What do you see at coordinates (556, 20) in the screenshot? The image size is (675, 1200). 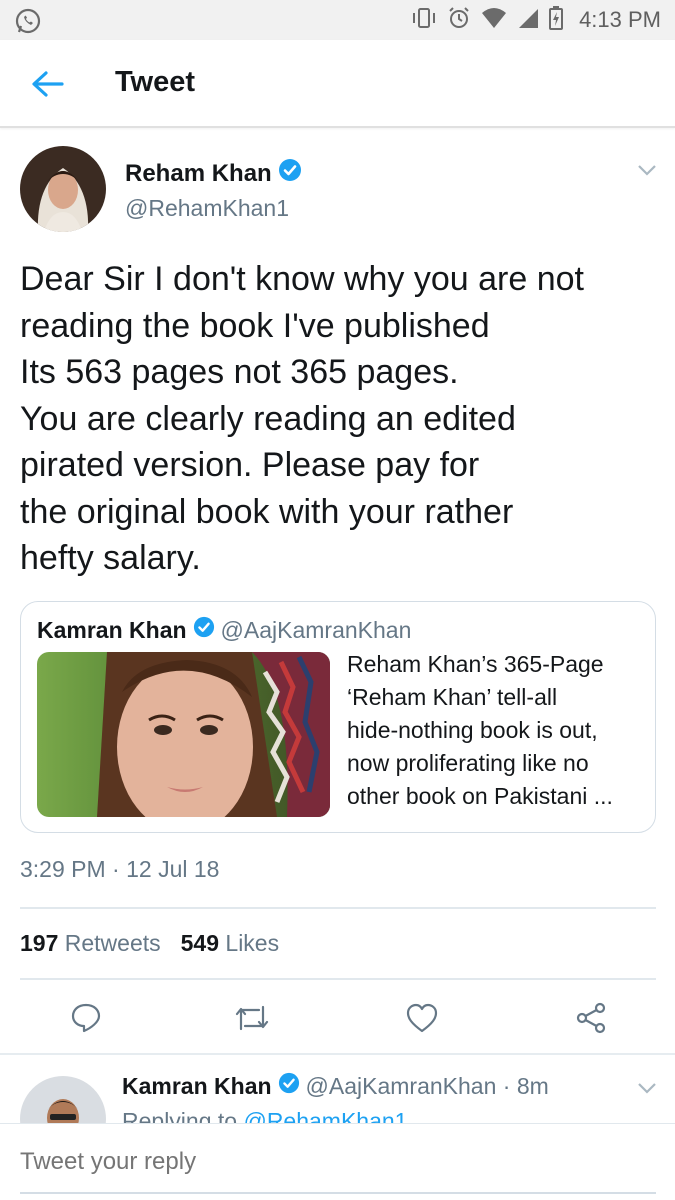 I see `battery-icon` at bounding box center [556, 20].